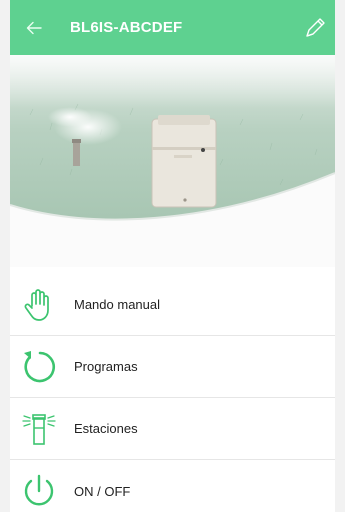 Image resolution: width=345 pixels, height=512 pixels. What do you see at coordinates (39, 429) in the screenshot?
I see `sprinkler-station-icon` at bounding box center [39, 429].